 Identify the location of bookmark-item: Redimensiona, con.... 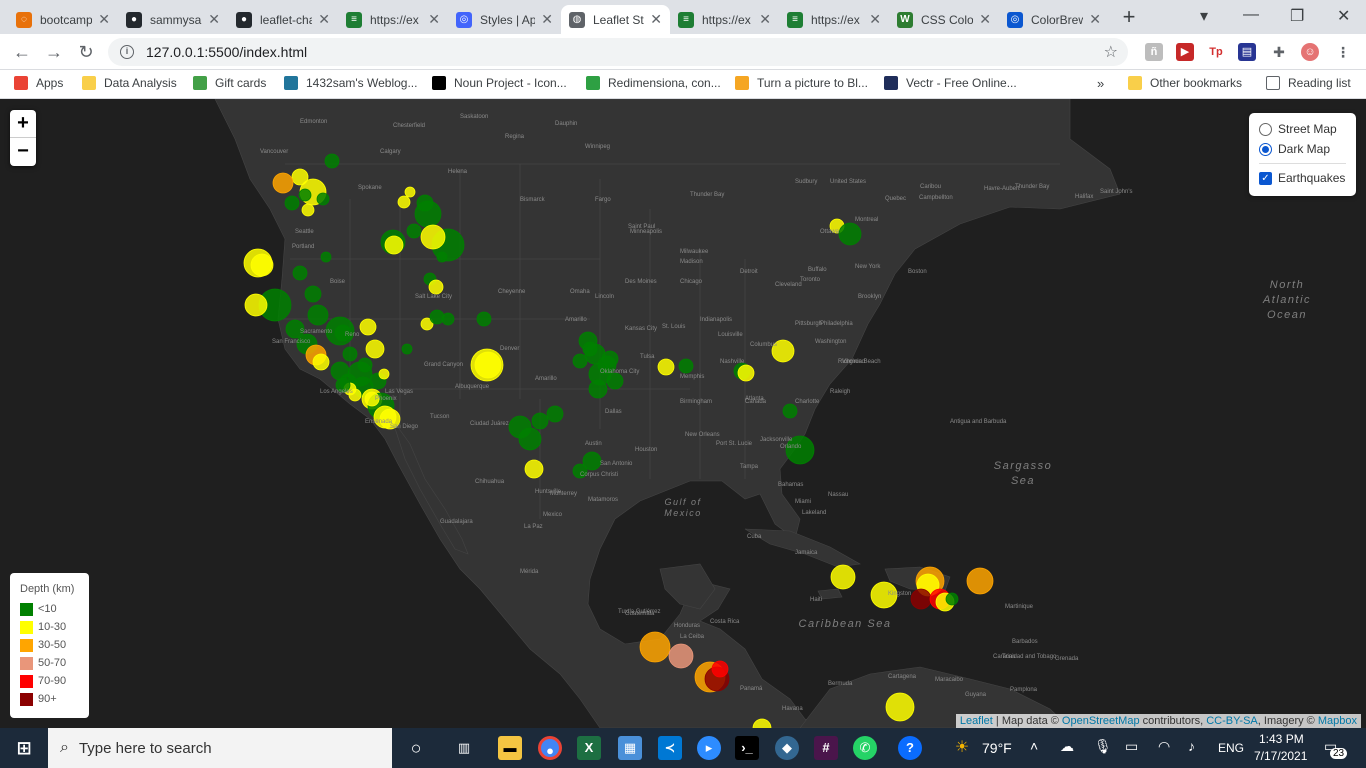
(653, 83).